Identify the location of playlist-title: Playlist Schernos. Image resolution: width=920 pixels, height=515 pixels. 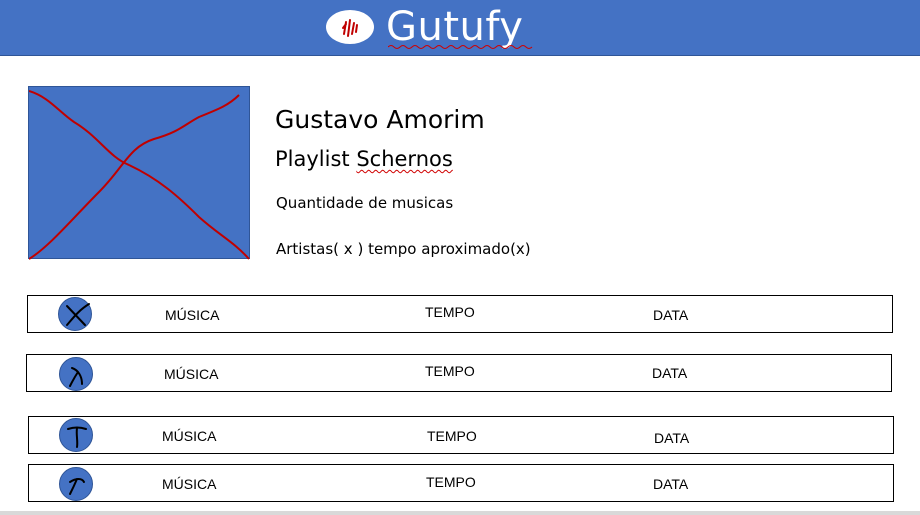
(364, 159).